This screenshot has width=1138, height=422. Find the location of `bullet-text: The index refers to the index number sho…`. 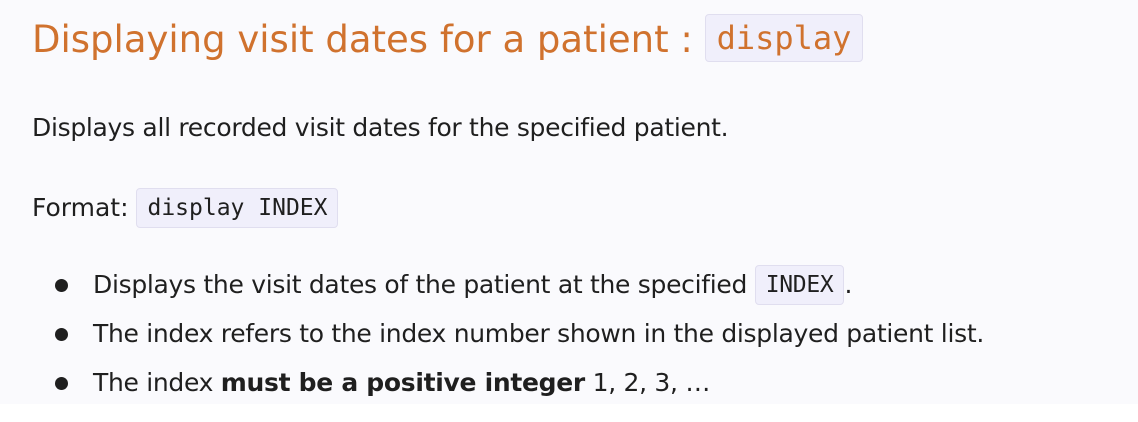

bullet-text: The index refers to the index number sho… is located at coordinates (538, 333).